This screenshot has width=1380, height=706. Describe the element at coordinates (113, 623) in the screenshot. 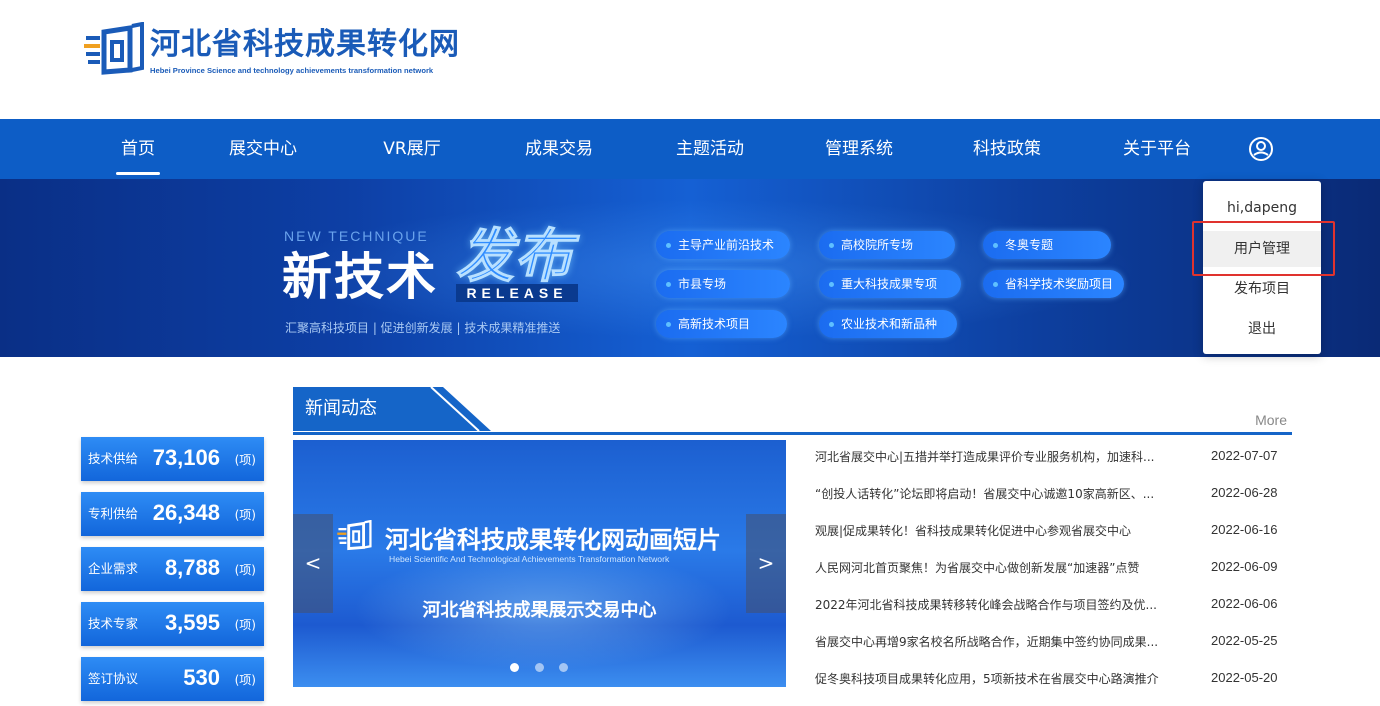

I see `stat-label: 技术专家` at that location.